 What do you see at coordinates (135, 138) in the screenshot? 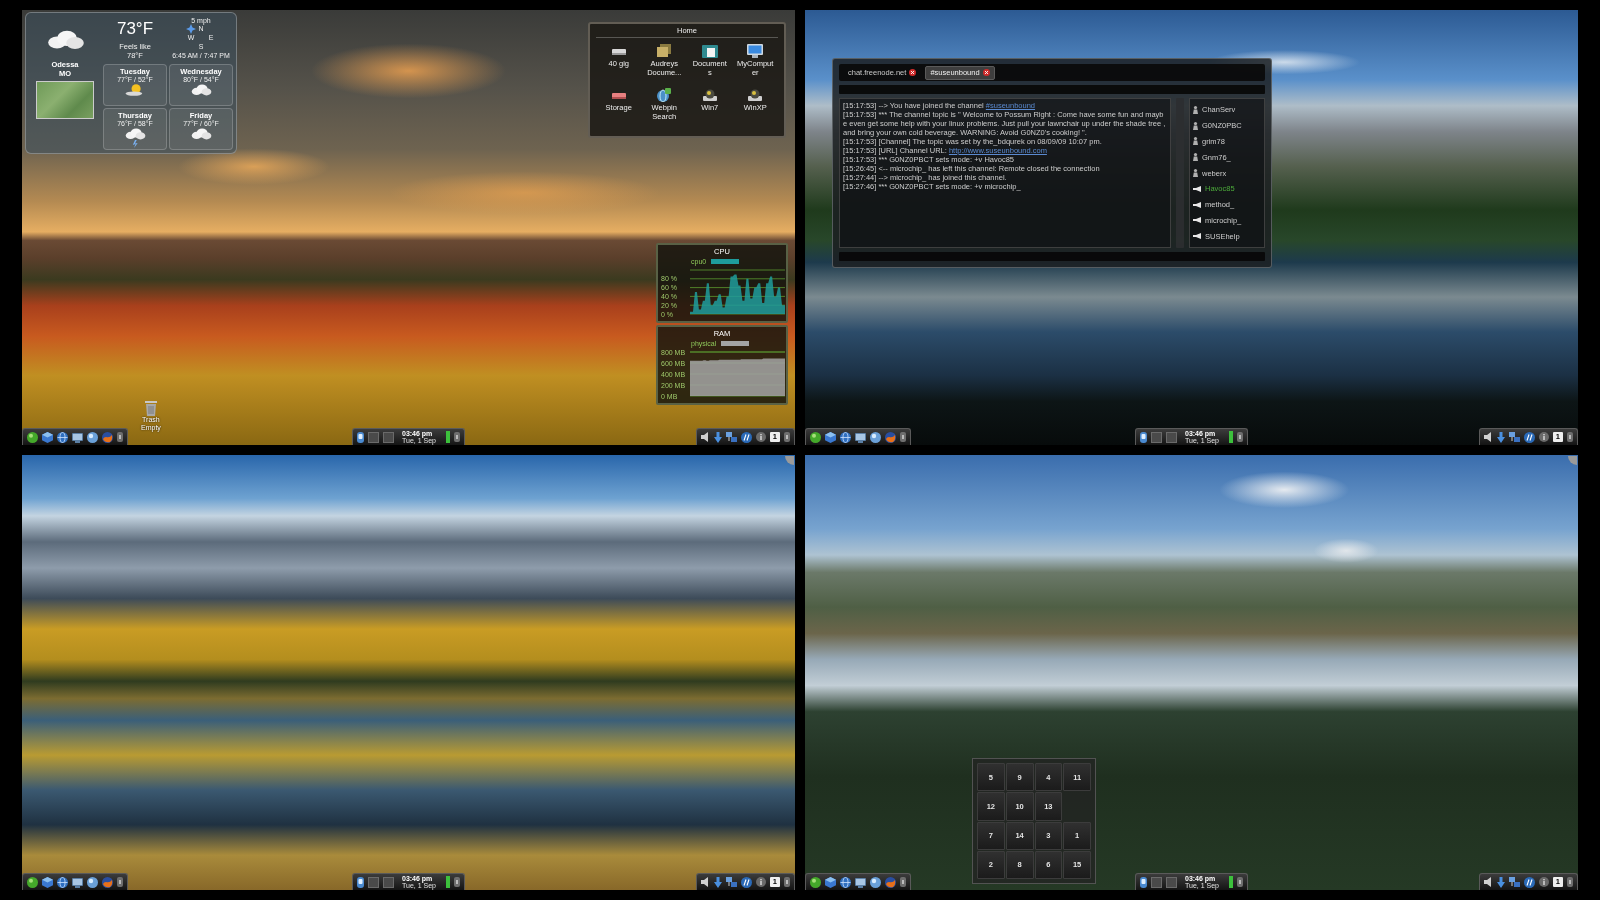
I see `lightning-cloud-icon` at bounding box center [135, 138].